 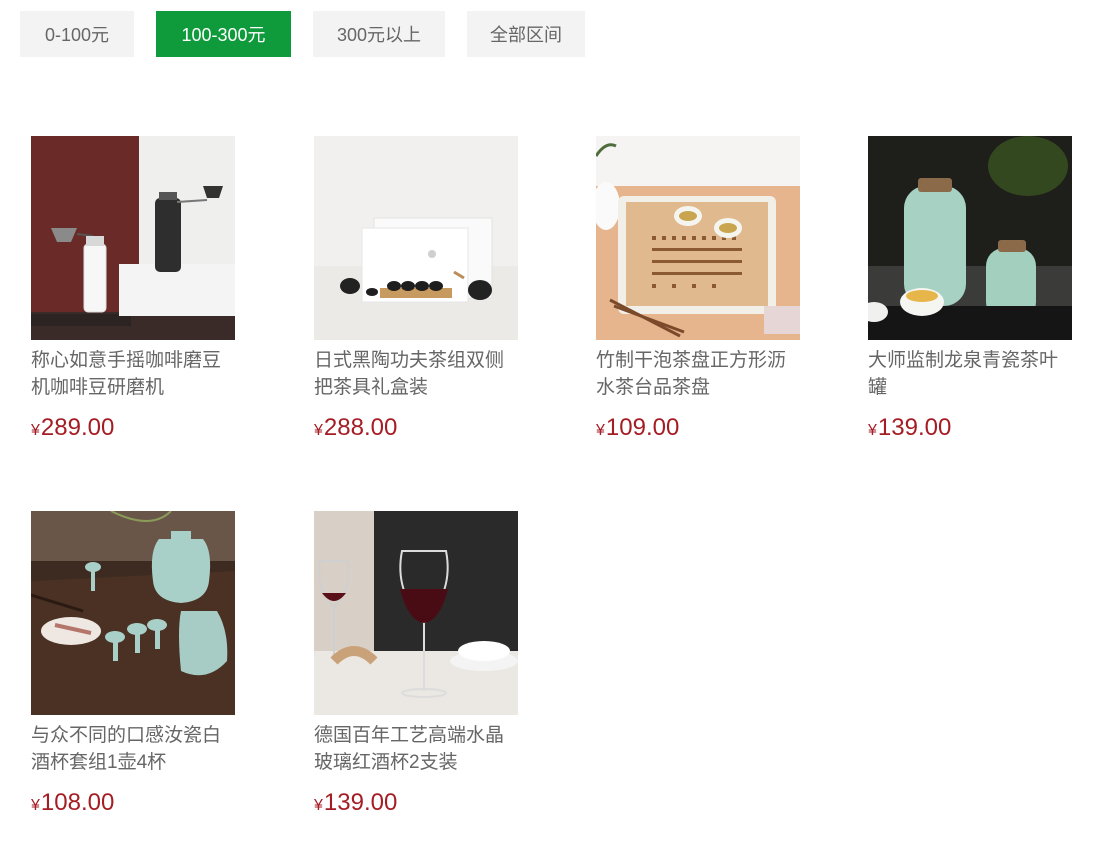 What do you see at coordinates (642, 427) in the screenshot?
I see `price-value: 109.00` at bounding box center [642, 427].